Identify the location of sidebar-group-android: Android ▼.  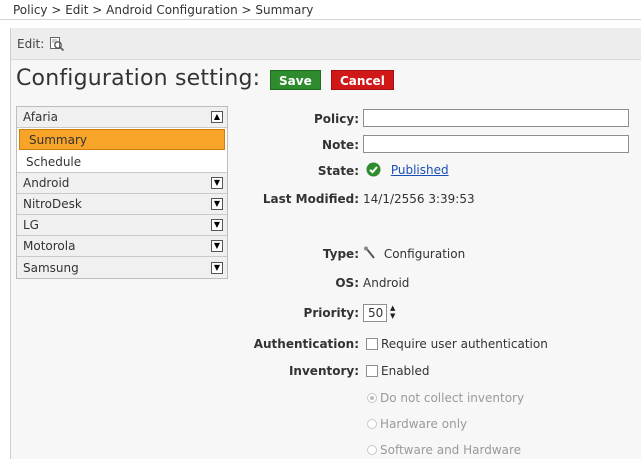
(122, 183).